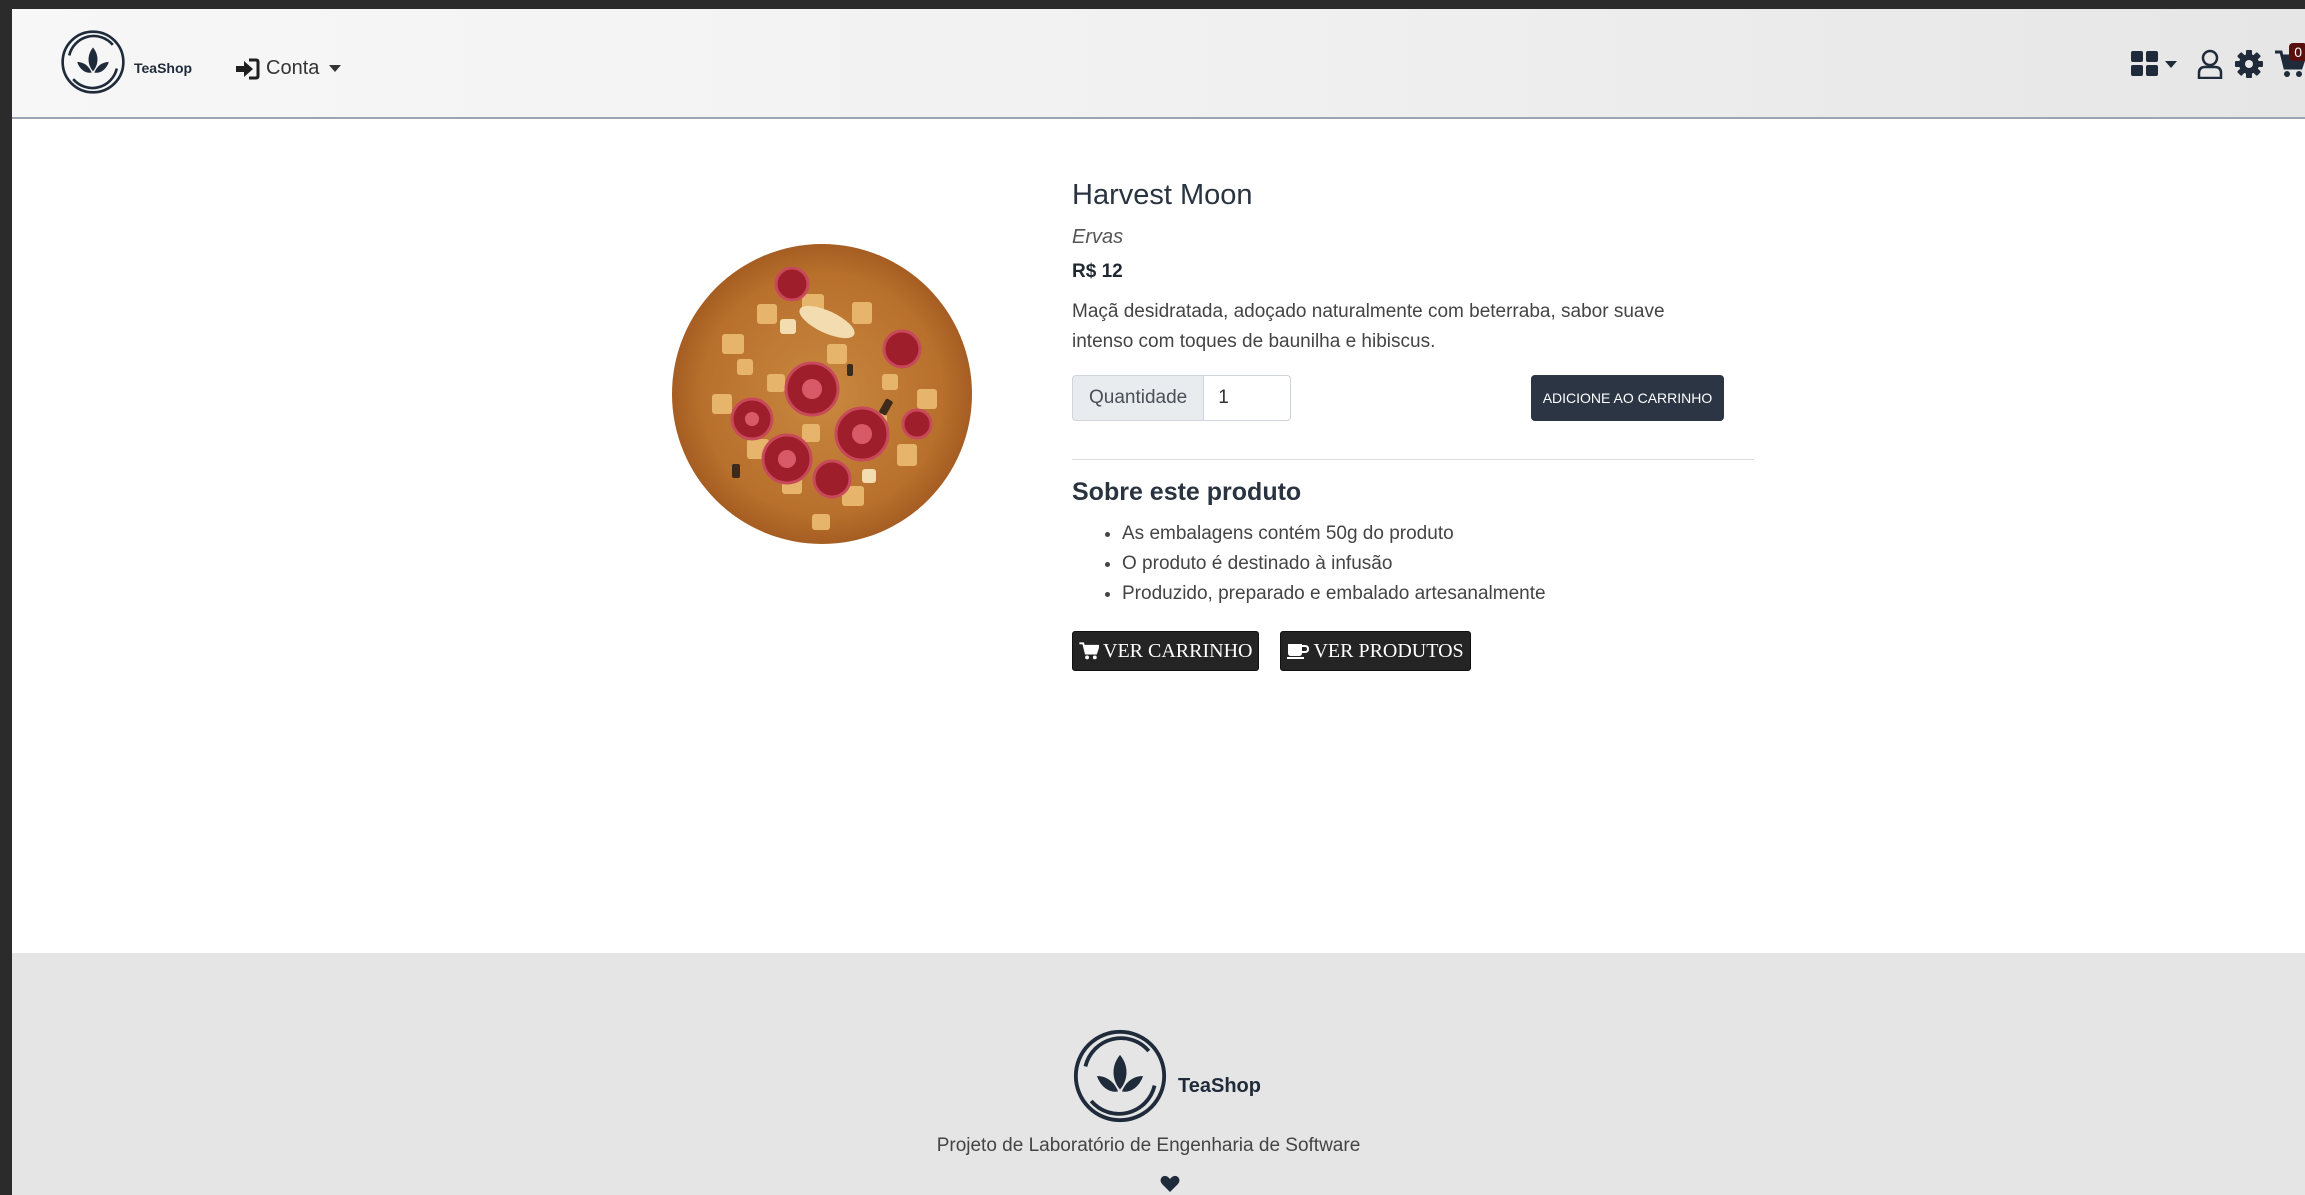 The image size is (2305, 1195). I want to click on user-button, so click(2210, 64).